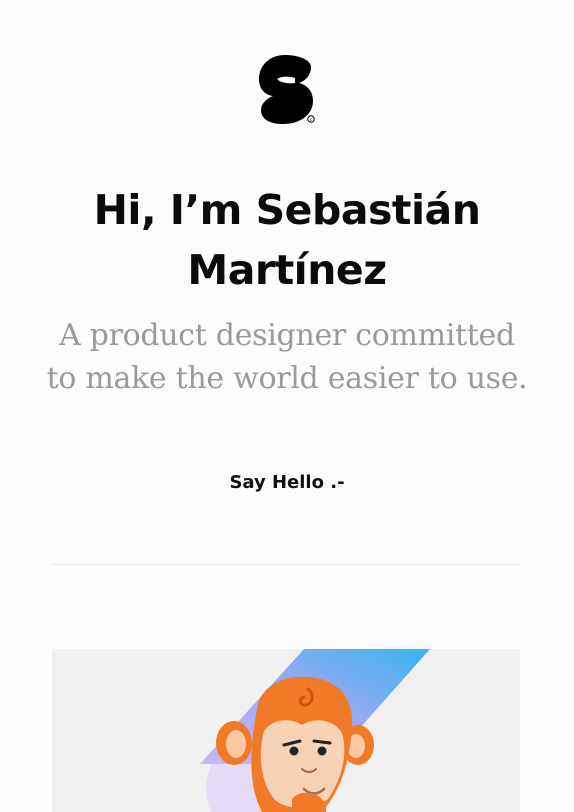 The height and width of the screenshot is (812, 574). What do you see at coordinates (315, 730) in the screenshot?
I see `illustration-svg` at bounding box center [315, 730].